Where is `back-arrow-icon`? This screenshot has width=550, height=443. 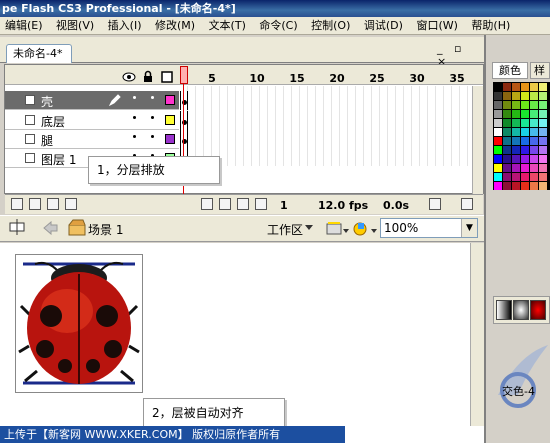 back-arrow-icon is located at coordinates (50, 228).